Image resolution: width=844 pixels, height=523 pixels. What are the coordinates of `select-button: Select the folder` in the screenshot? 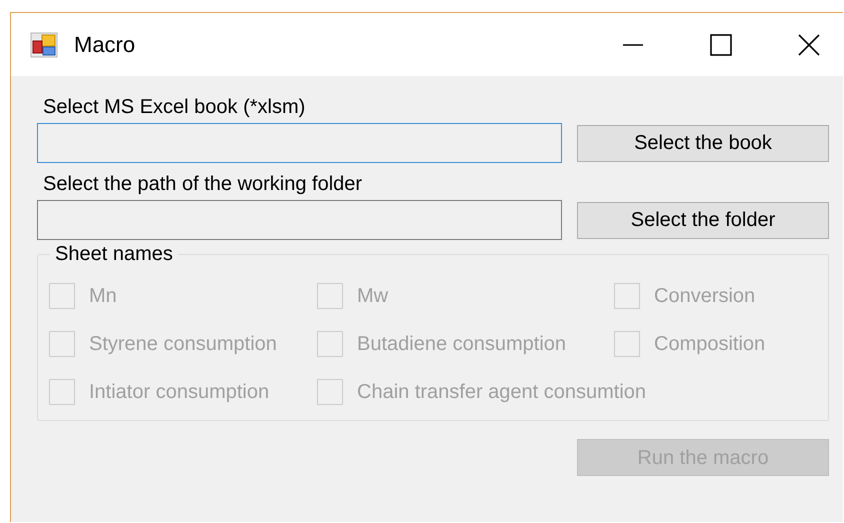 It's located at (703, 220).